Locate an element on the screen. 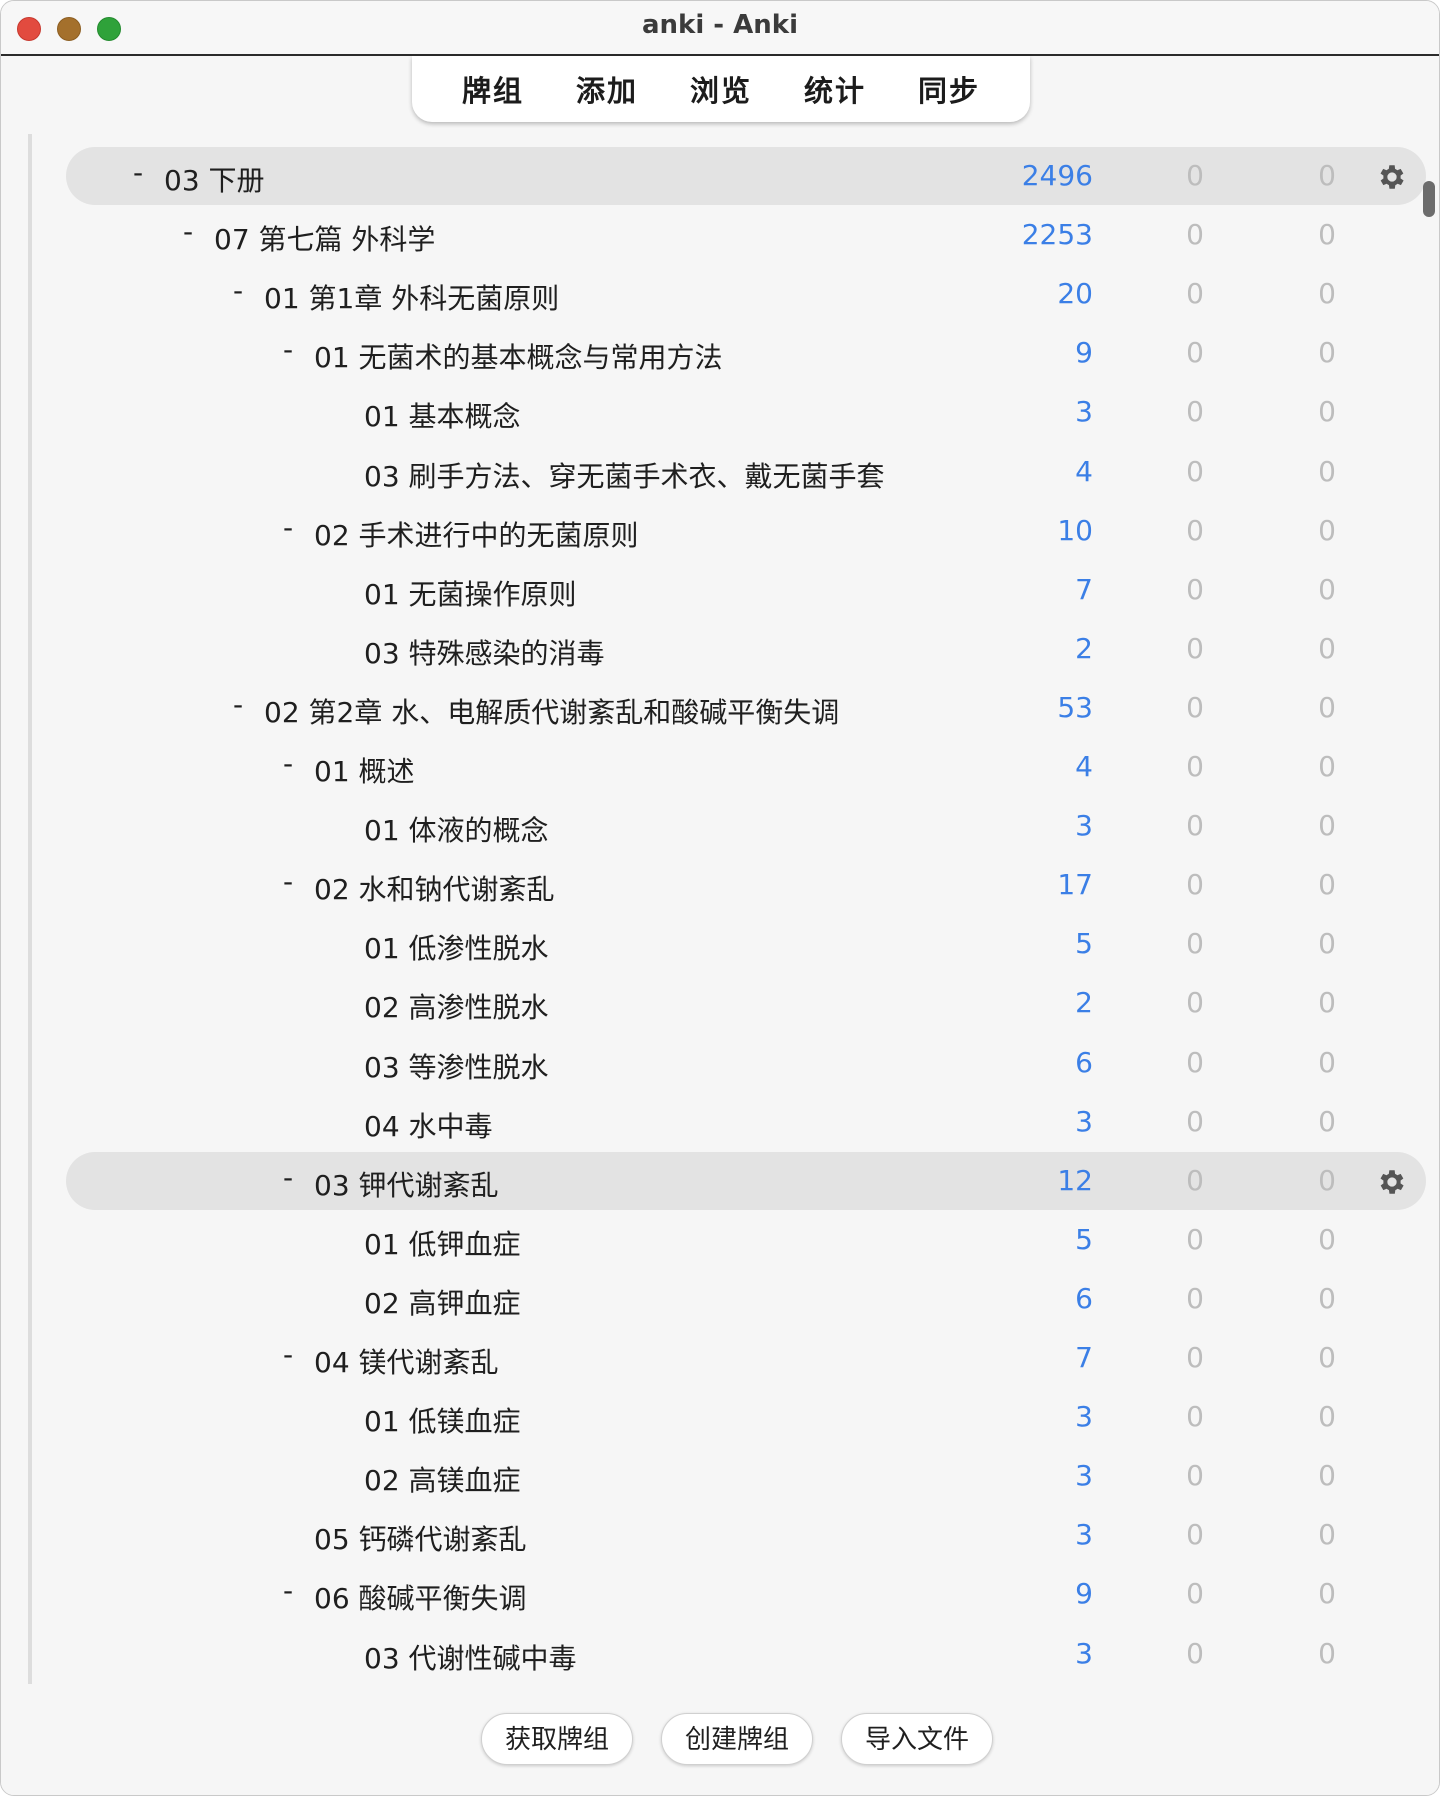 The width and height of the screenshot is (1440, 1796). create-deck-button: 创建牌组 is located at coordinates (737, 1739).